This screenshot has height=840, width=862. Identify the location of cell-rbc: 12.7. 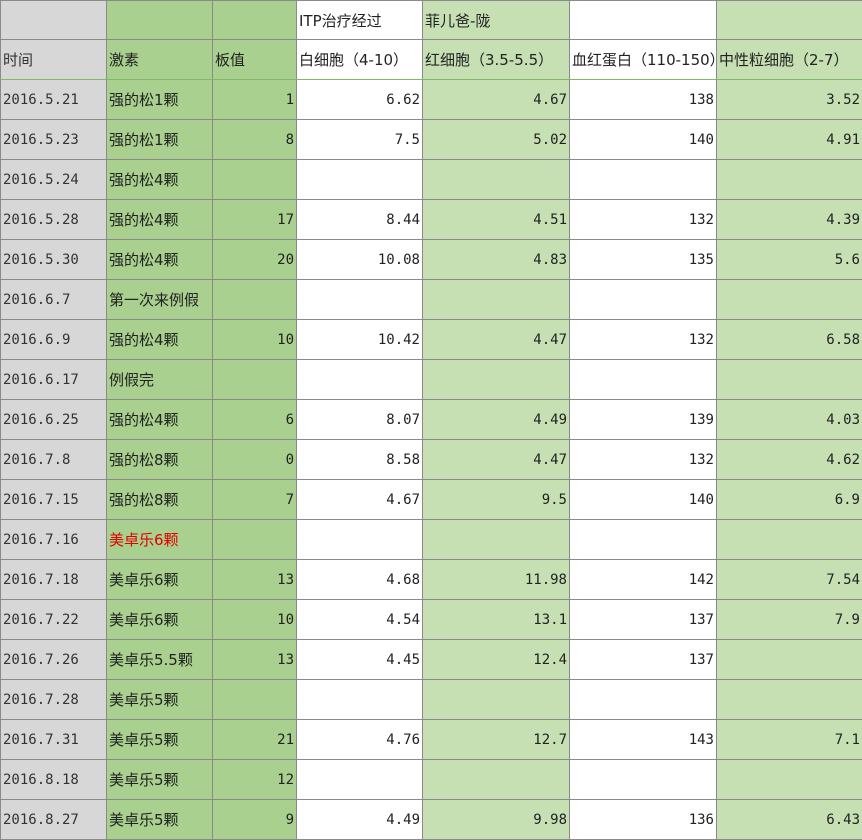
(496, 740).